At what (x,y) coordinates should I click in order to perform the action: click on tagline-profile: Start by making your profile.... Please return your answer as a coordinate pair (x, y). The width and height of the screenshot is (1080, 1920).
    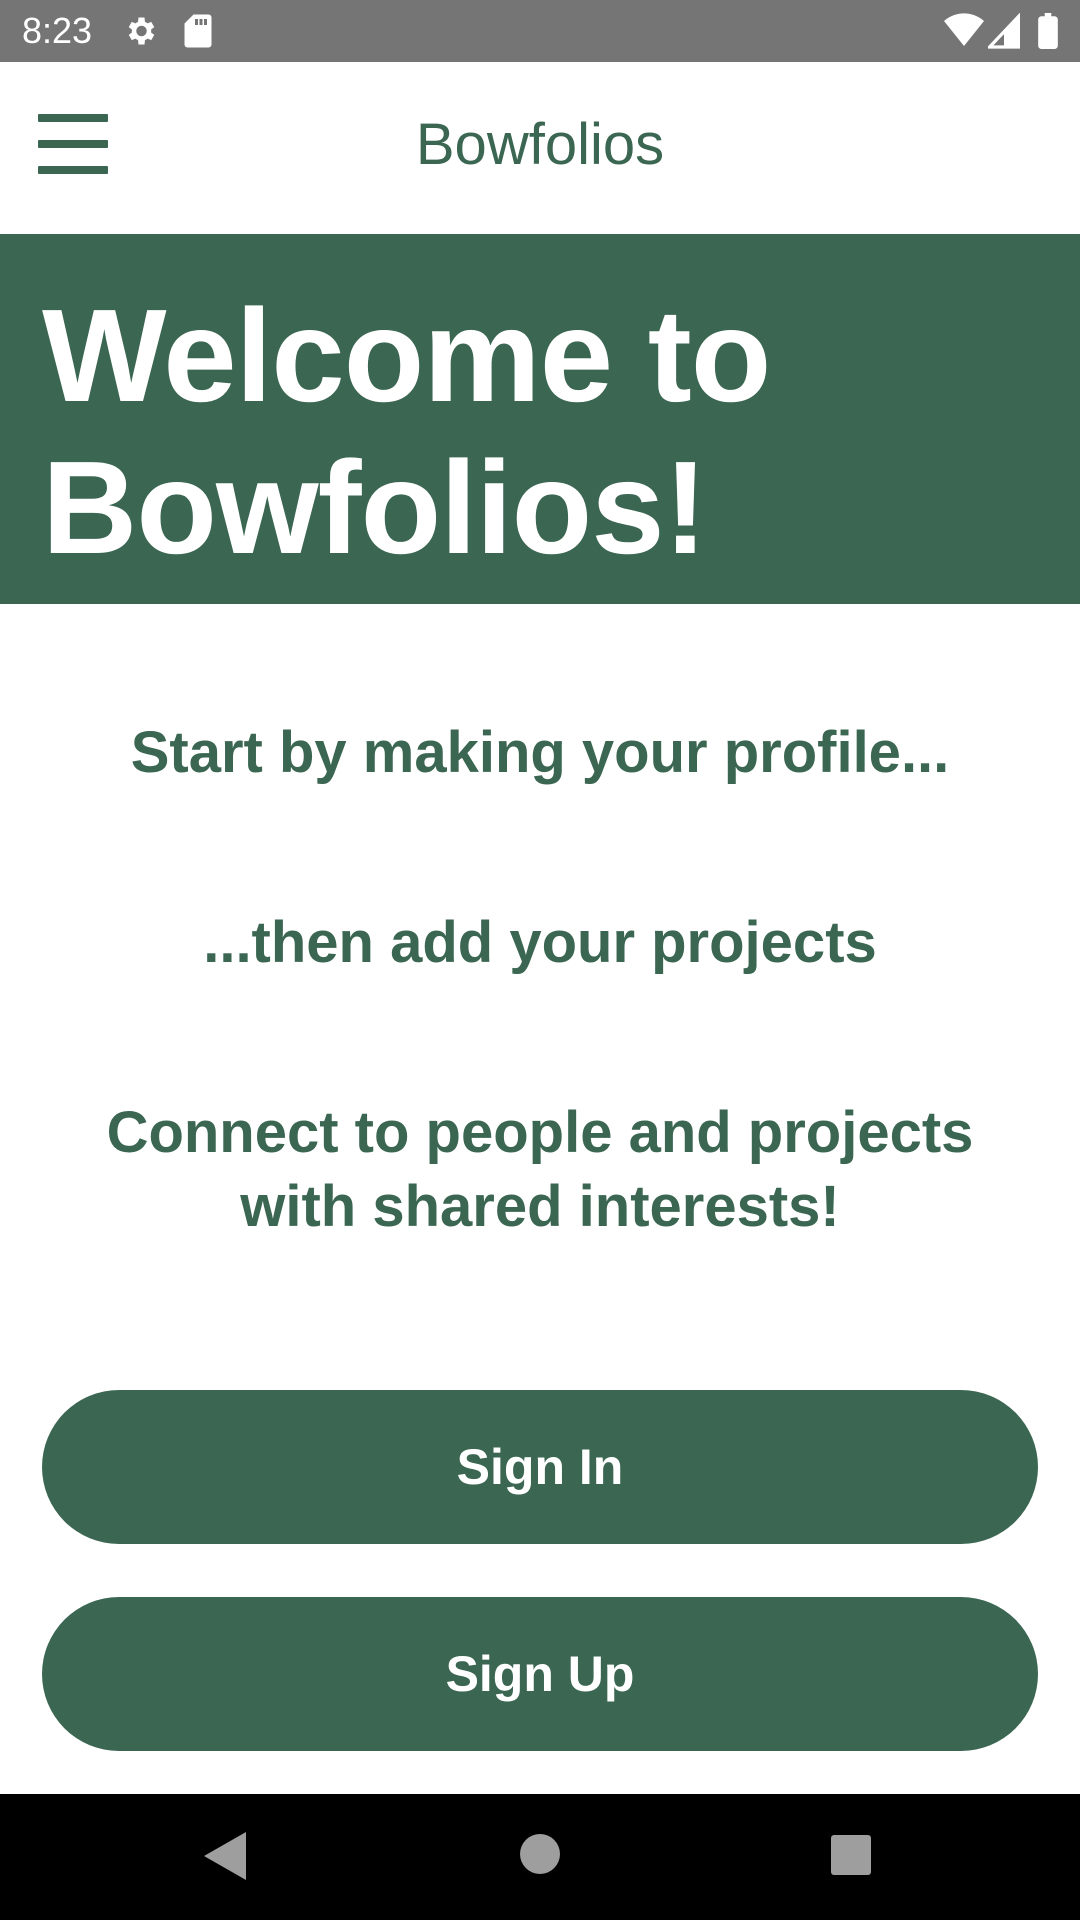
    Looking at the image, I should click on (540, 752).